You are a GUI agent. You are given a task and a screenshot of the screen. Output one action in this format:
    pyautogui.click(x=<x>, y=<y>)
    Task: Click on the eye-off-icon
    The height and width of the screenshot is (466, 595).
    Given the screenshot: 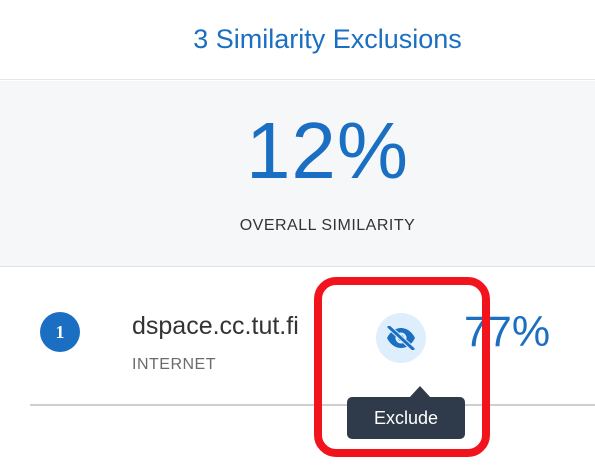 What is the action you would take?
    pyautogui.click(x=401, y=338)
    